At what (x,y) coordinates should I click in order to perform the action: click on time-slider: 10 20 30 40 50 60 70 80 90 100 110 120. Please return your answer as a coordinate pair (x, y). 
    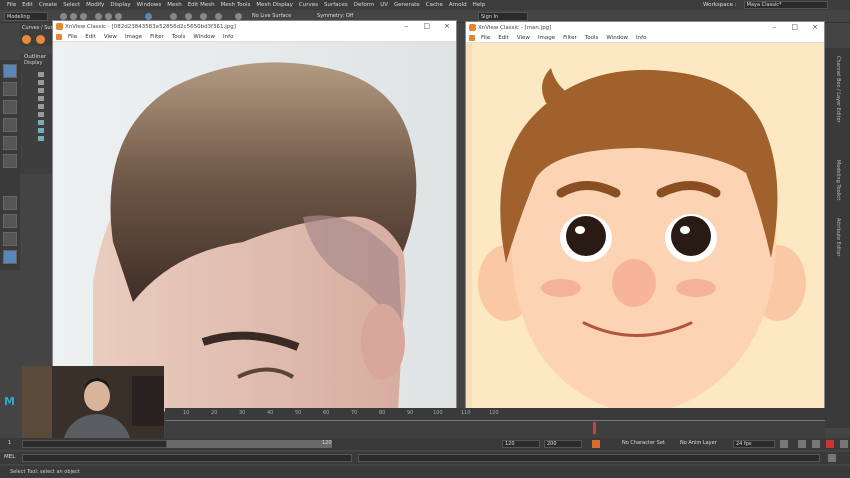
    Looking at the image, I should click on (495, 423).